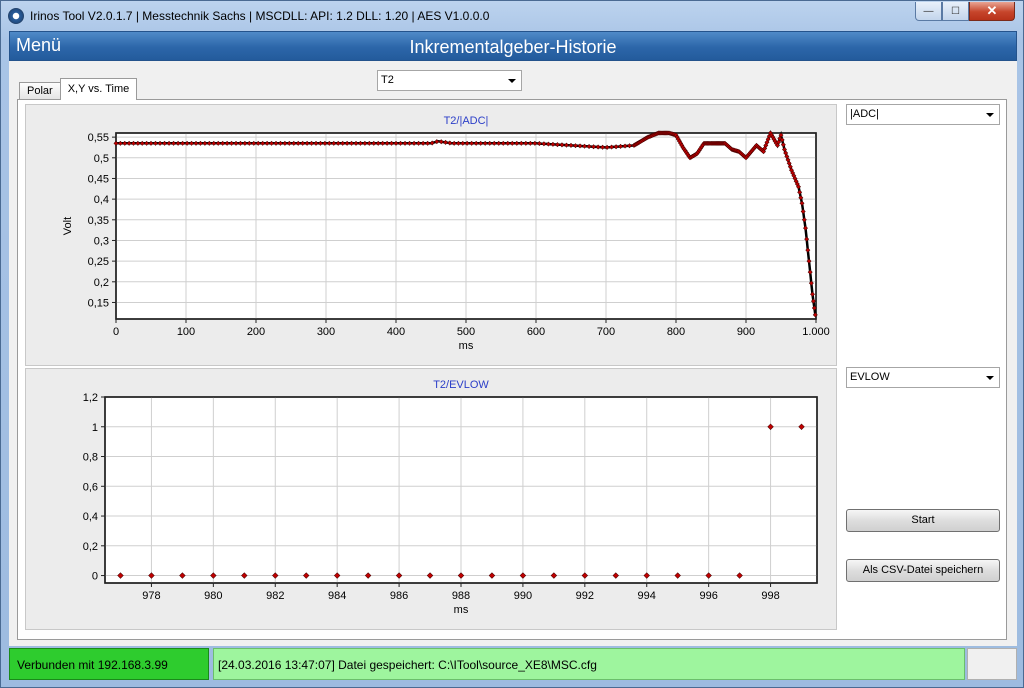 This screenshot has height=688, width=1024. What do you see at coordinates (256, 332) in the screenshot?
I see `x-tick-label: 200` at bounding box center [256, 332].